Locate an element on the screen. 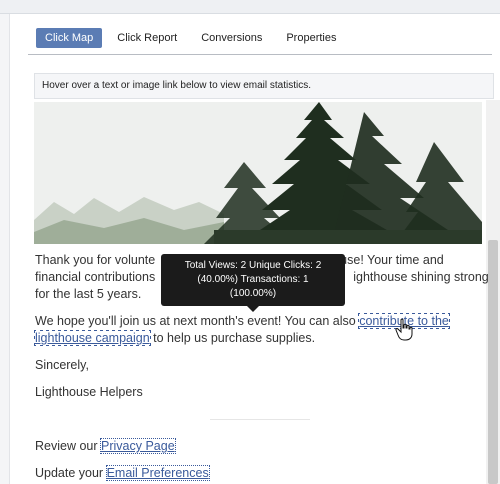 The height and width of the screenshot is (484, 500). signature-text: Lighthouse Helpers is located at coordinates (89, 392).